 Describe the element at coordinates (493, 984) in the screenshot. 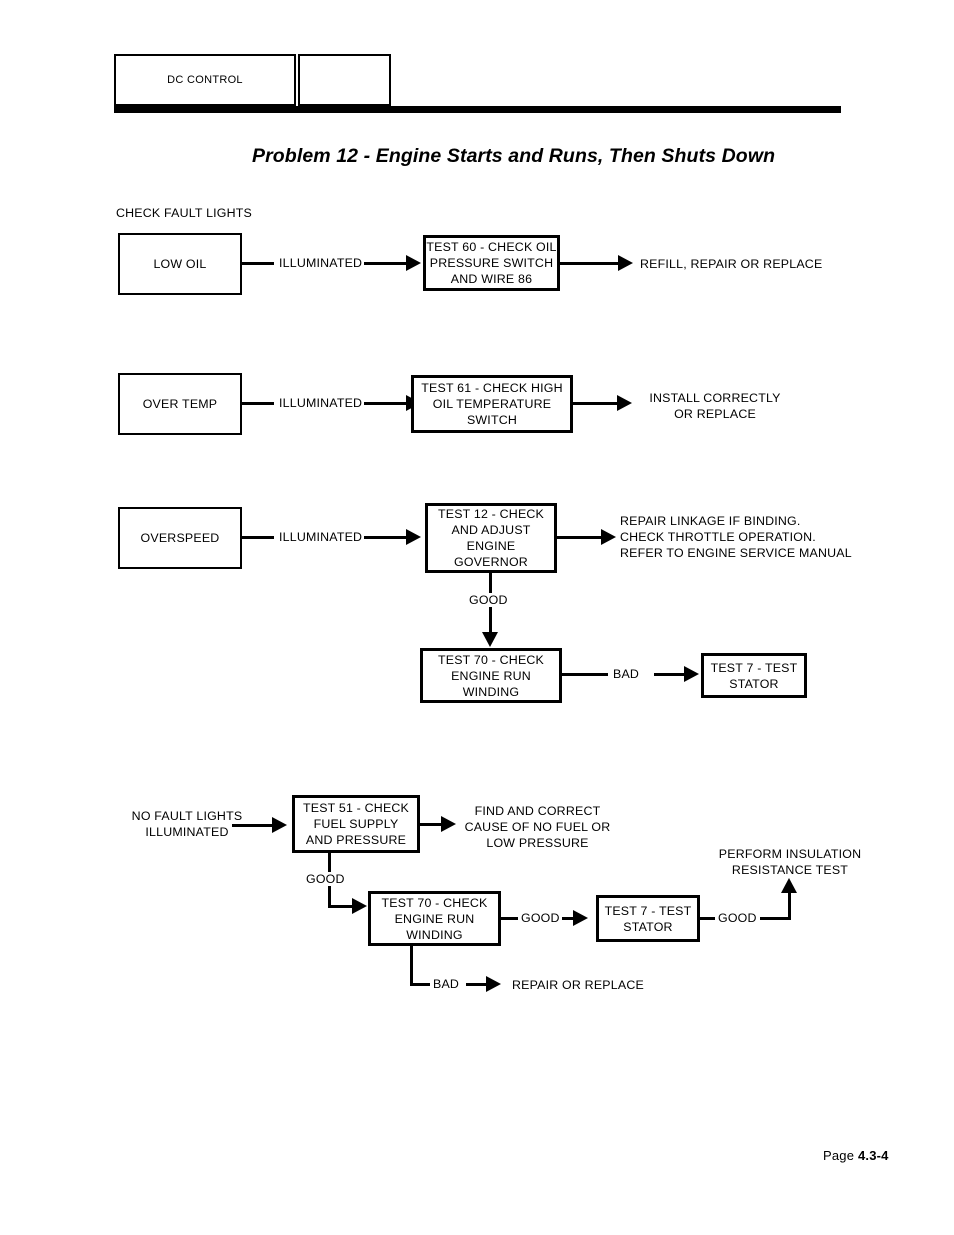

I see `arrow-test70-lower-bad-outcome` at that location.